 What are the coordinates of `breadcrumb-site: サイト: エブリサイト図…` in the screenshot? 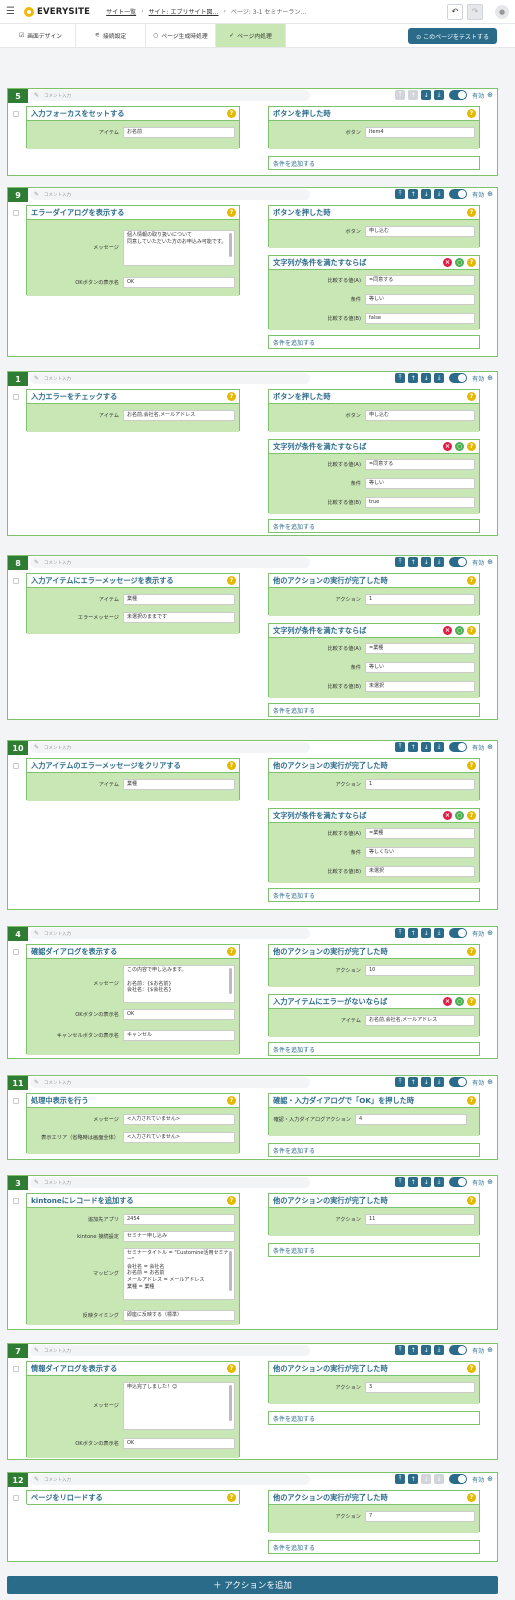 It's located at (184, 11).